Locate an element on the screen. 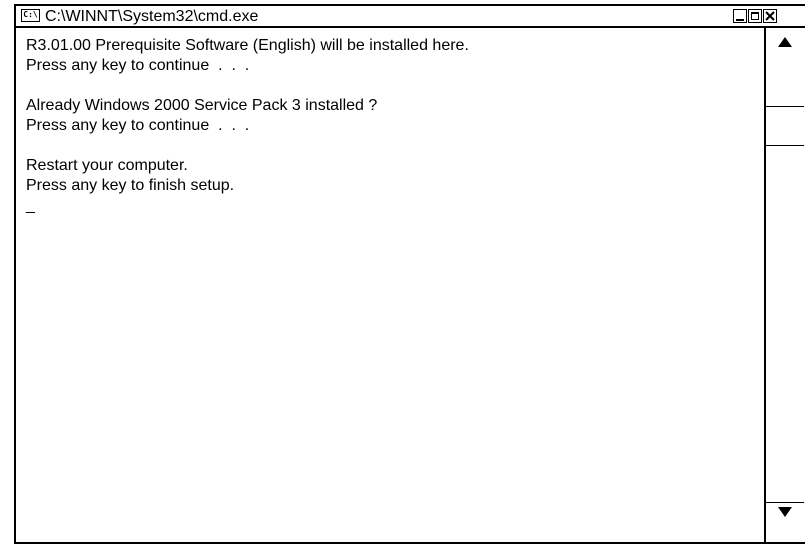  console-line: Restart your computer. is located at coordinates (107, 165).